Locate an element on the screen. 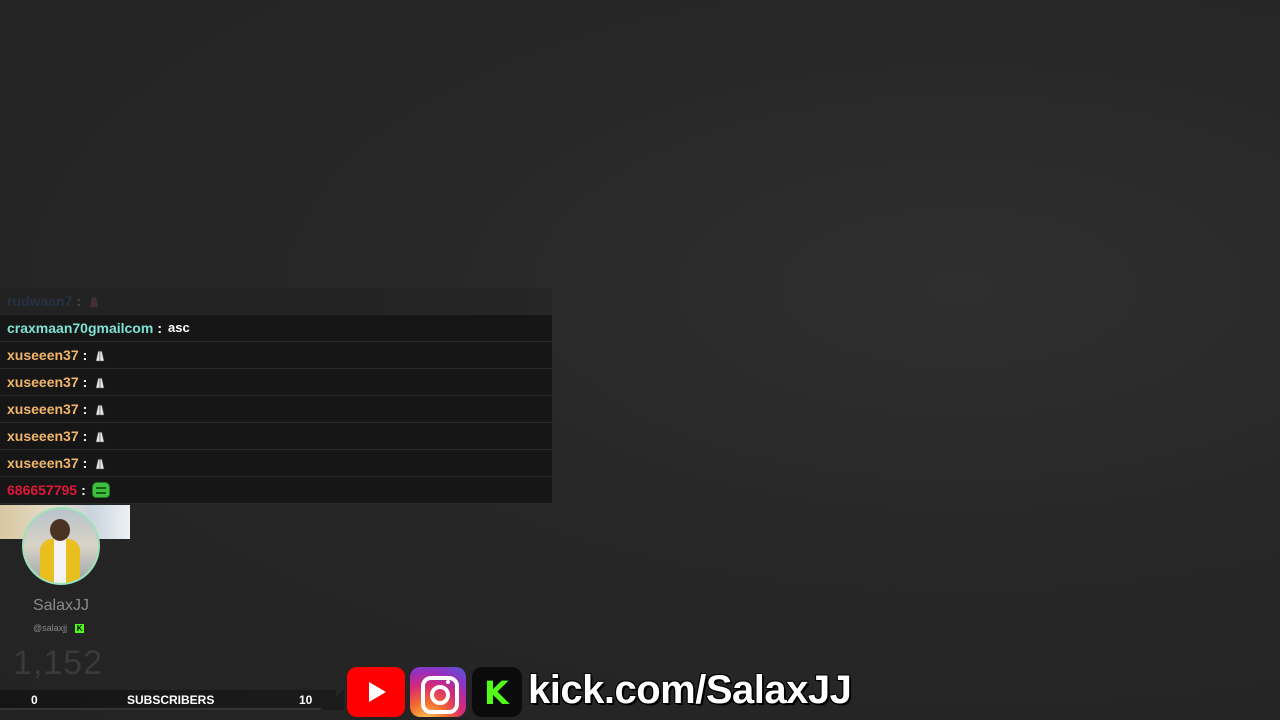  sub-current: 0 is located at coordinates (34, 700).